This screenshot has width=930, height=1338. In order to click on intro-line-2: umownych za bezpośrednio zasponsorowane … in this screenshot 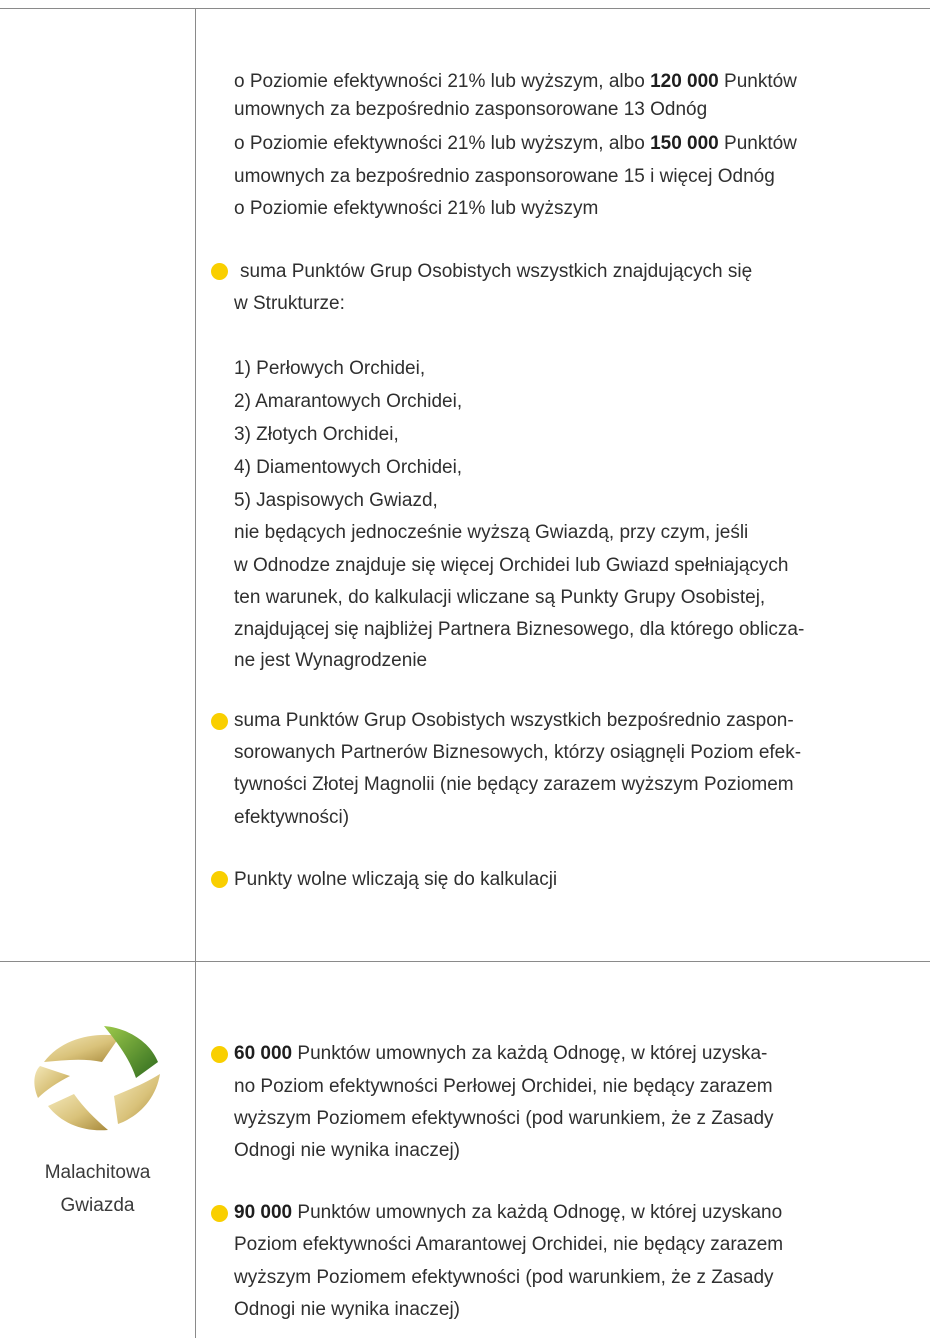, I will do `click(471, 109)`.